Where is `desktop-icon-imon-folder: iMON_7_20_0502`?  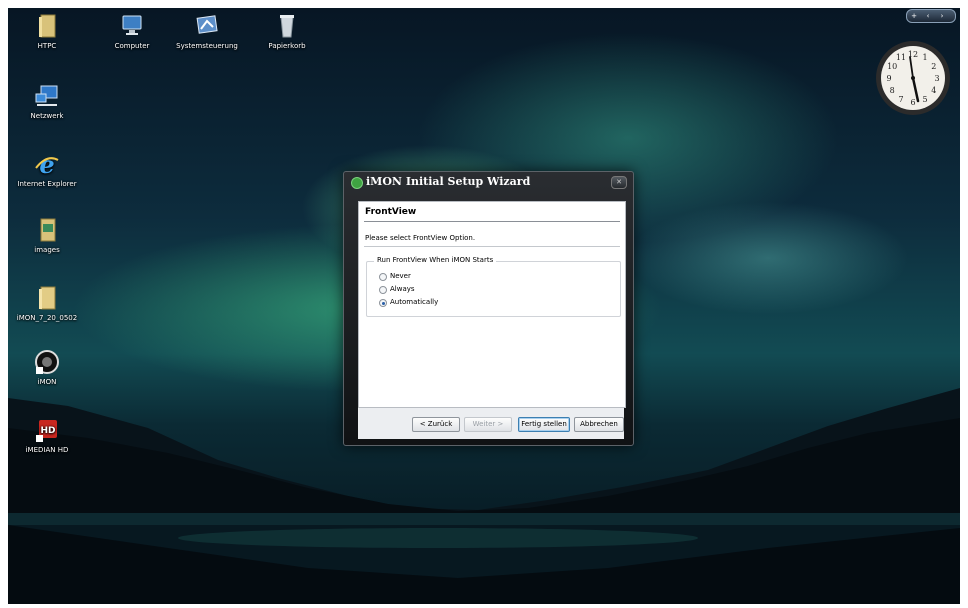 desktop-icon-imon-folder: iMON_7_20_0502 is located at coordinates (47, 303).